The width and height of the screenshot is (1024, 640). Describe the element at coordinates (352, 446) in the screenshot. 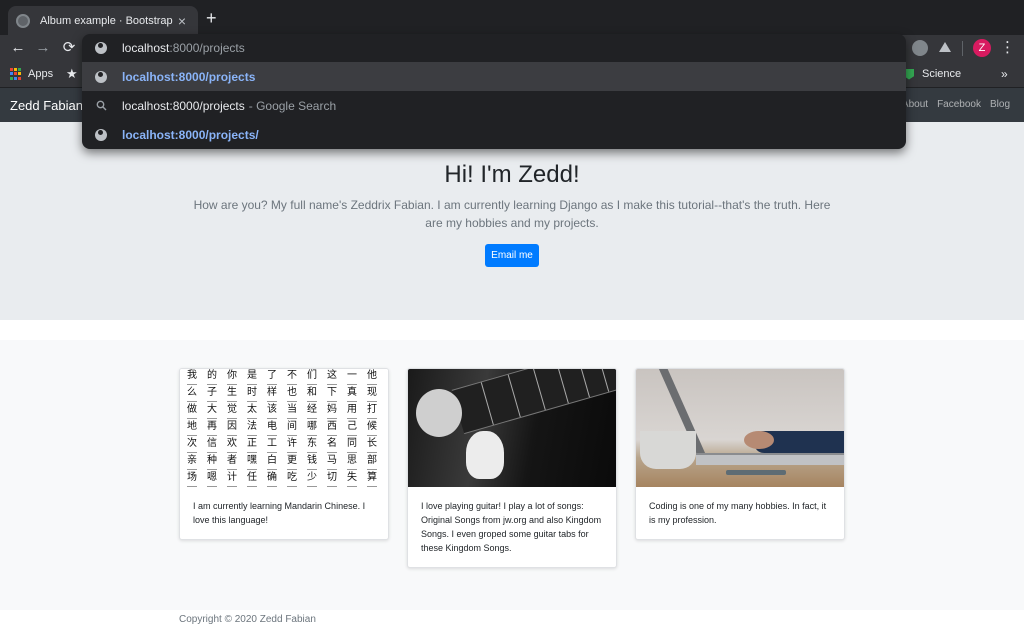

I see `han-character: 同` at that location.